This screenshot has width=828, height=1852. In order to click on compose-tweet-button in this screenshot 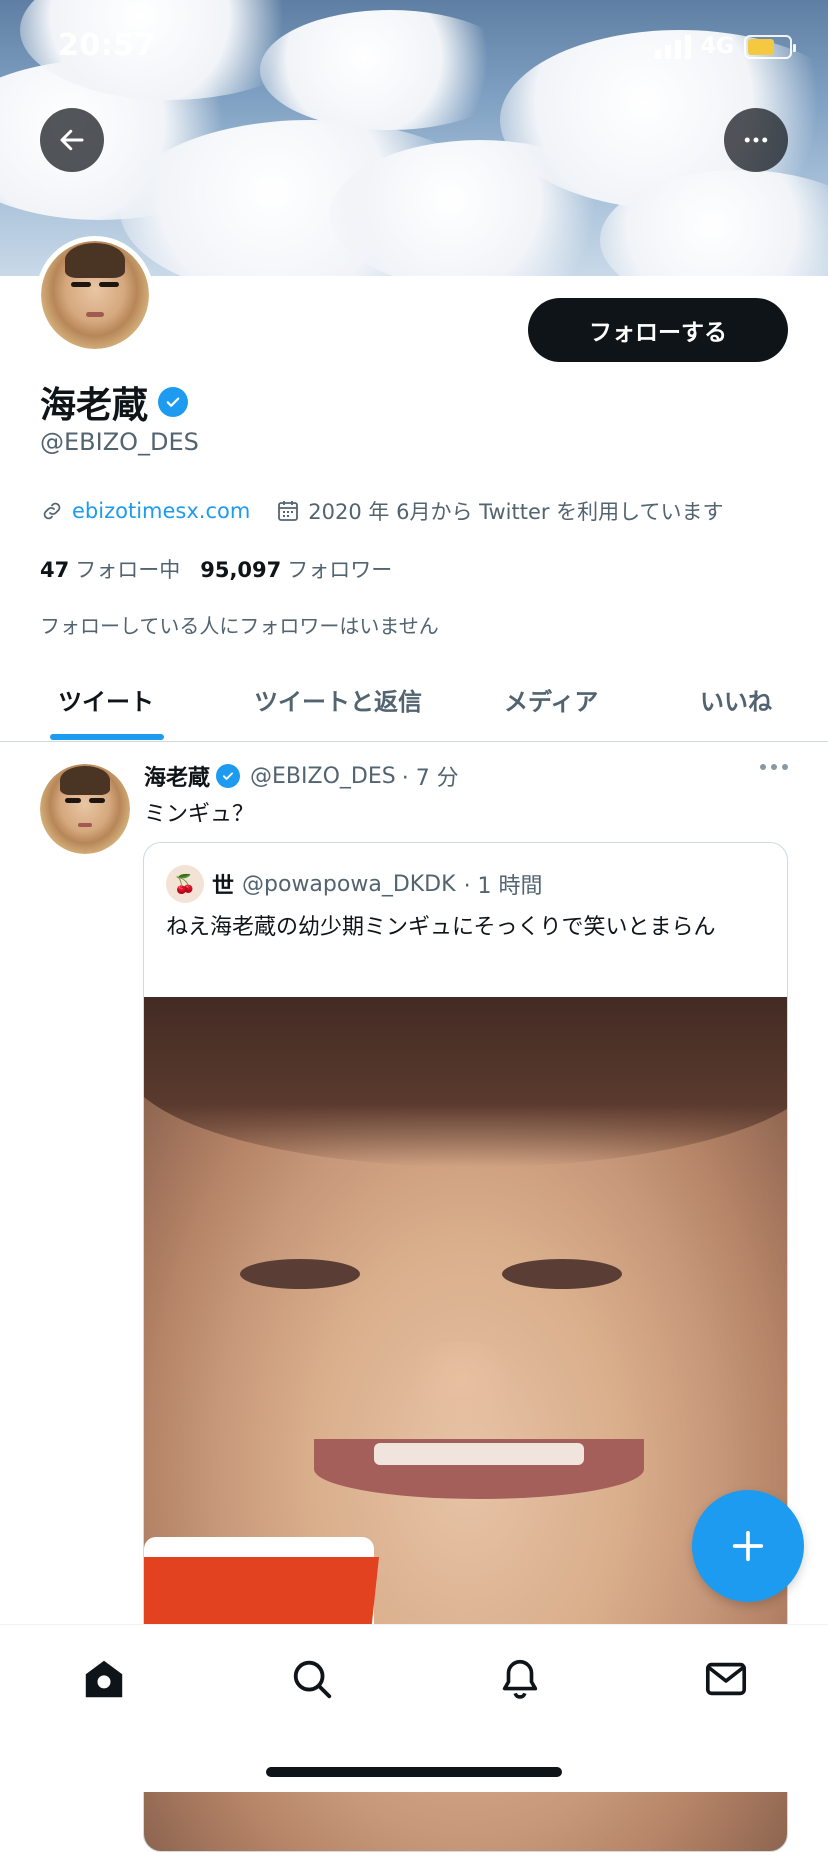, I will do `click(748, 1546)`.